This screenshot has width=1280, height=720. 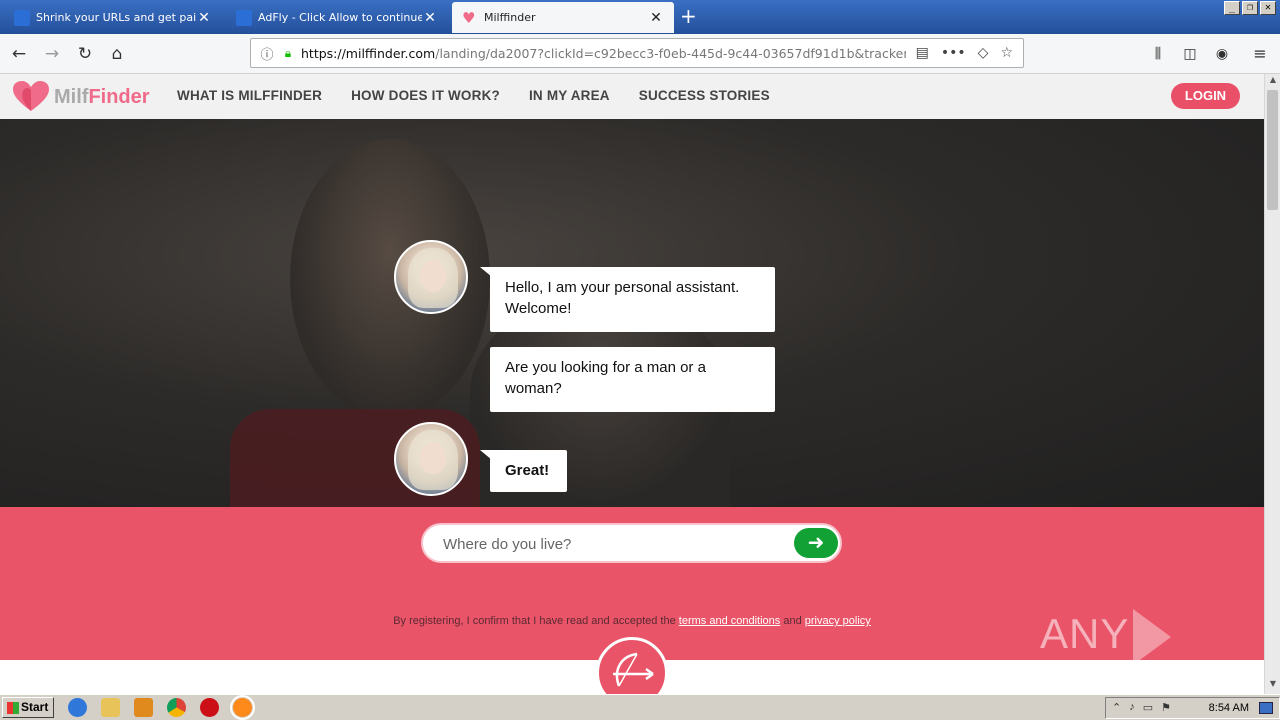 What do you see at coordinates (13, 707) in the screenshot?
I see `windows-logo-icon` at bounding box center [13, 707].